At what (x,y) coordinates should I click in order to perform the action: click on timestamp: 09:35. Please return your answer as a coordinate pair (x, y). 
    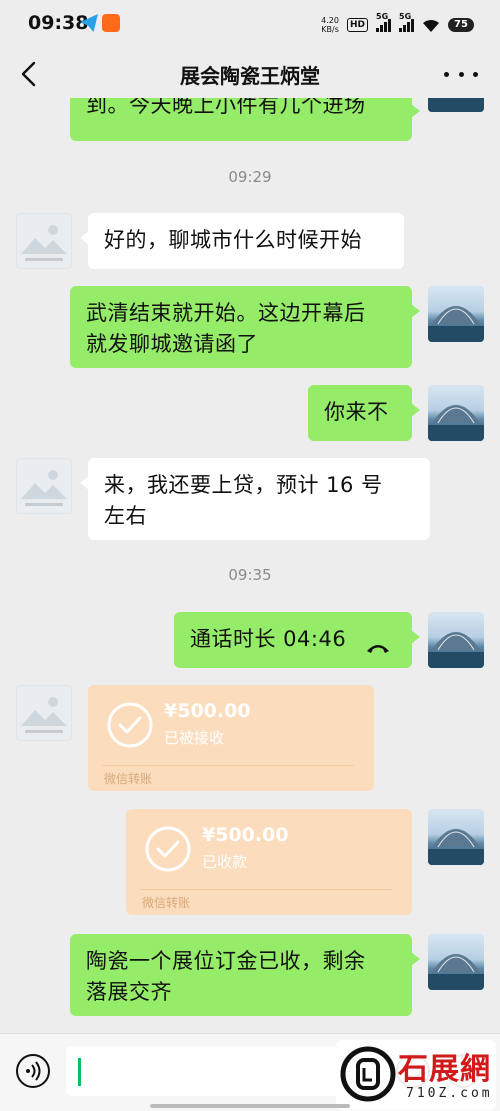
    Looking at the image, I should click on (250, 575).